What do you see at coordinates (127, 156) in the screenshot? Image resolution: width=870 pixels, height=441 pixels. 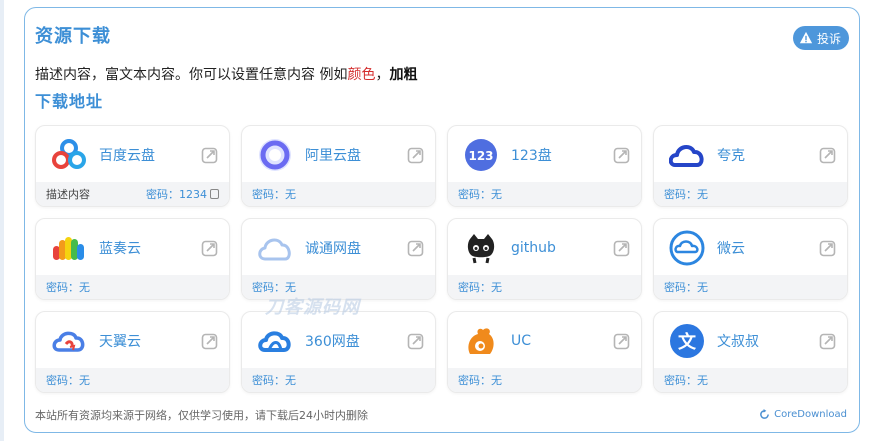 I see `card-name: 百度云盘` at bounding box center [127, 156].